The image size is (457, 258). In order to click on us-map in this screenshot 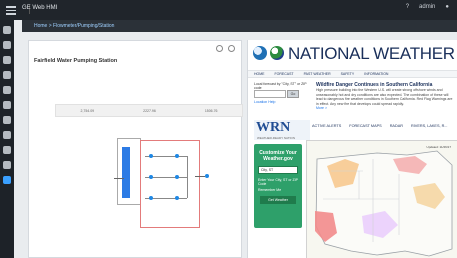, I will do `click(384, 203)`.